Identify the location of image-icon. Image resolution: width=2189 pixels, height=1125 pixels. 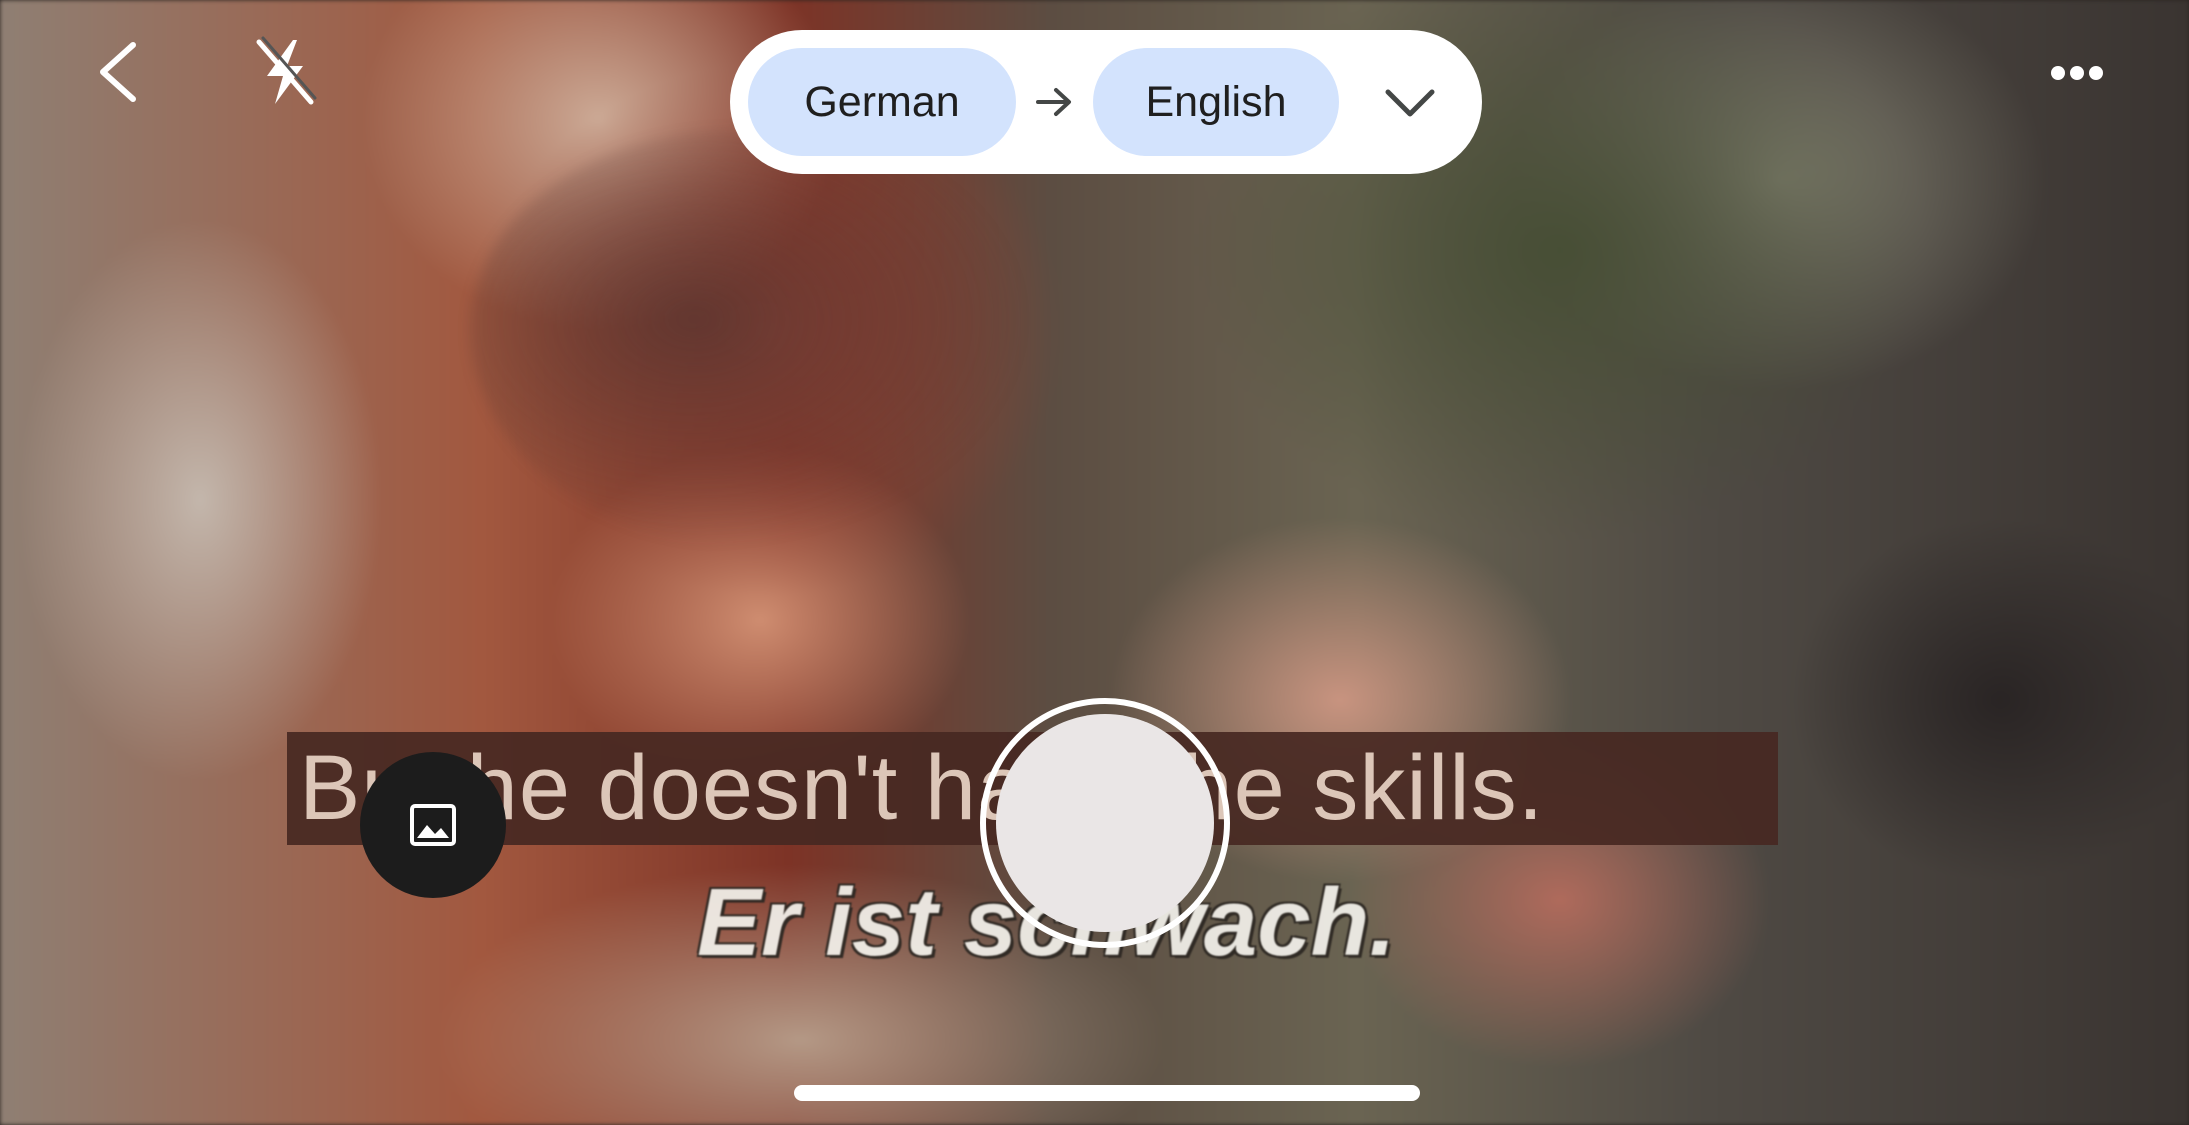
(433, 825).